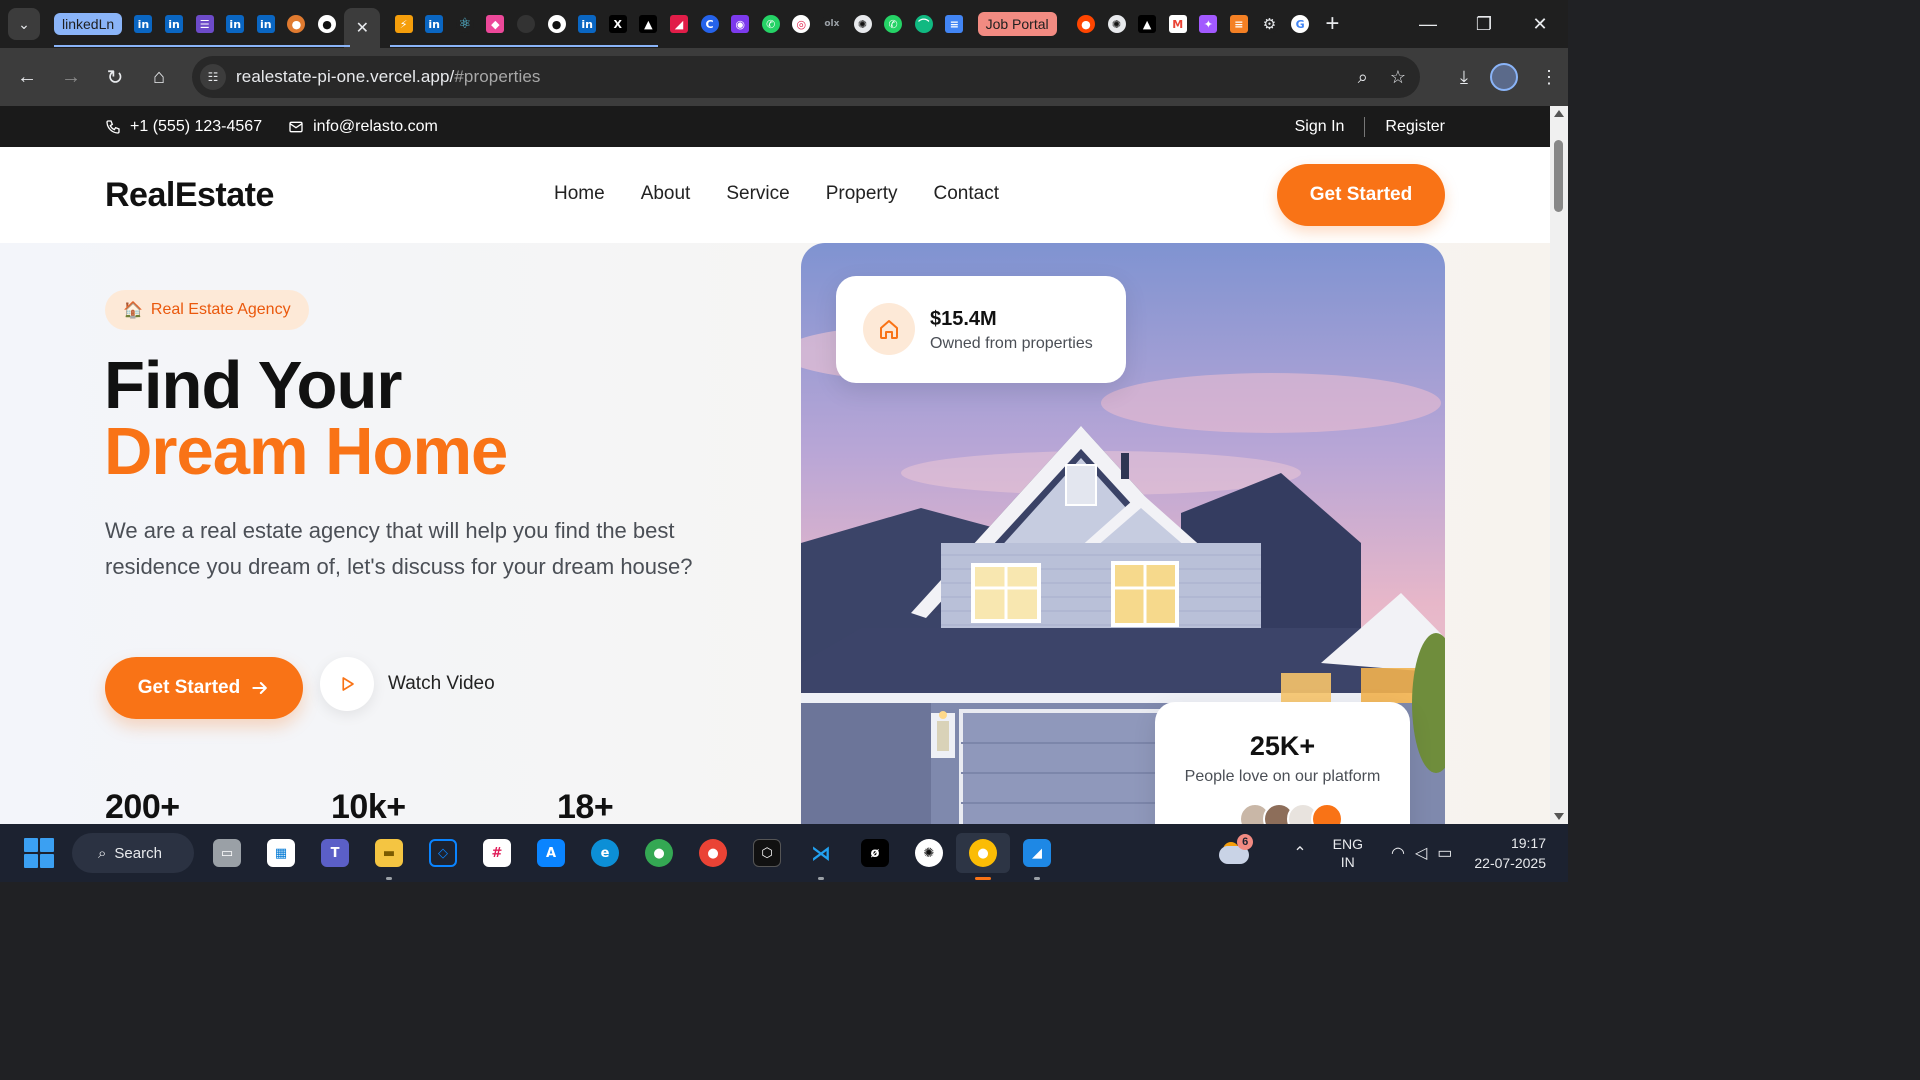  I want to click on nav-about: About, so click(666, 194).